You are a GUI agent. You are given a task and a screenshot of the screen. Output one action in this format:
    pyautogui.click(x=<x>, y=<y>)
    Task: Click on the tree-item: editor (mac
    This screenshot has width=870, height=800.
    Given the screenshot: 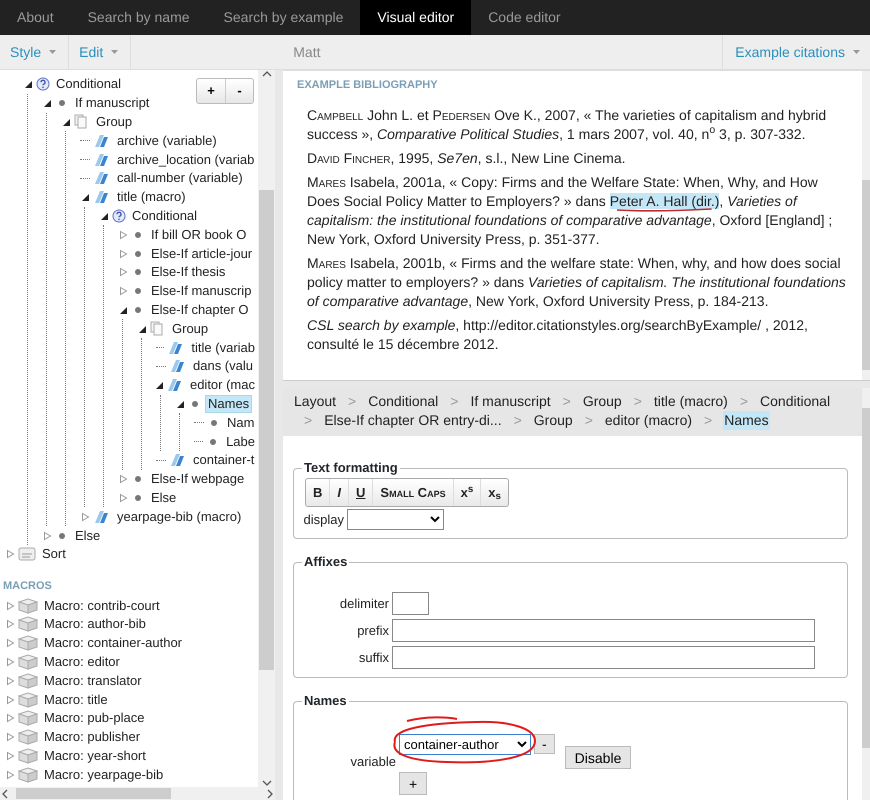 What is the action you would take?
    pyautogui.click(x=222, y=385)
    